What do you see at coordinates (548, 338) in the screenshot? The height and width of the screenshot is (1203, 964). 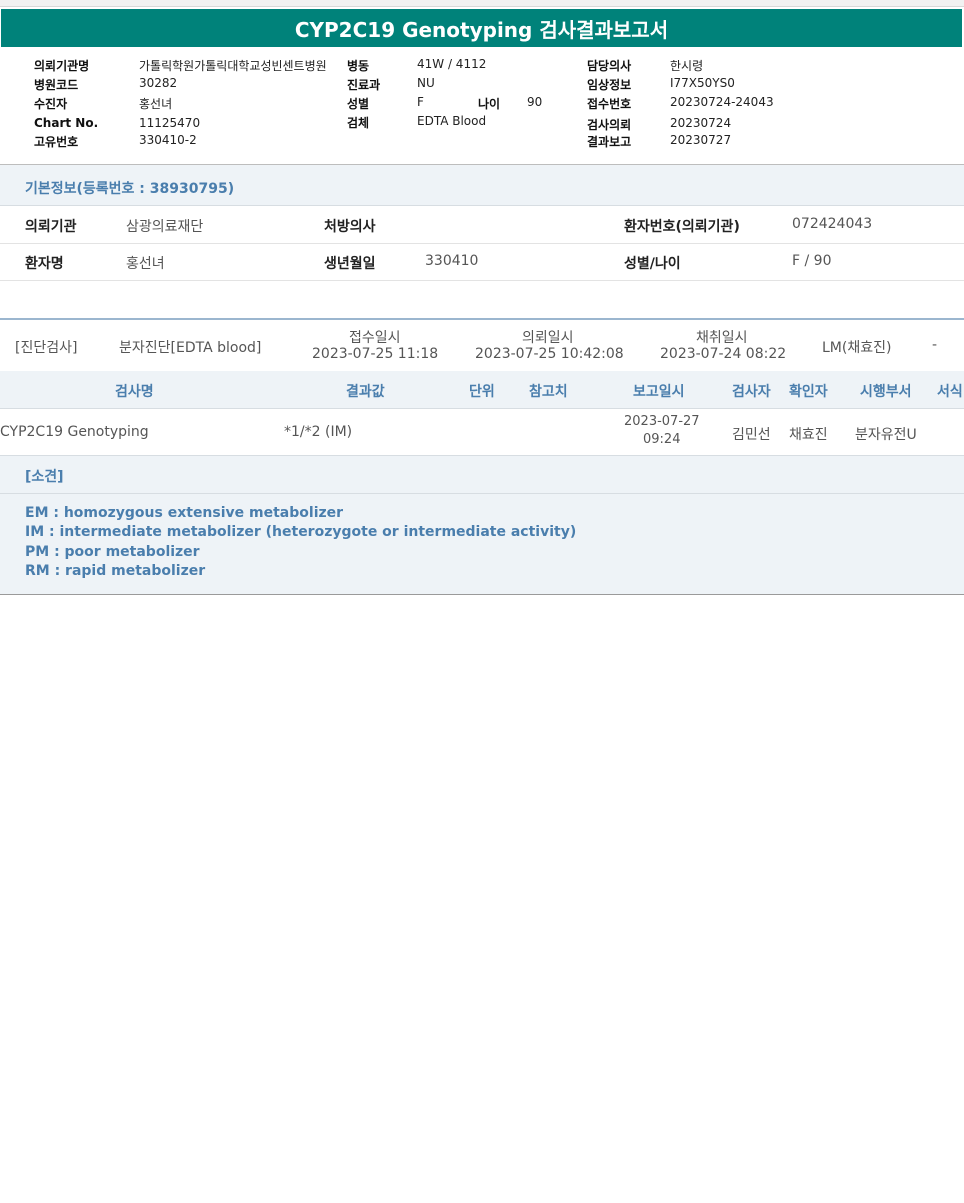 I see `requested-label: 의뢰일시` at bounding box center [548, 338].